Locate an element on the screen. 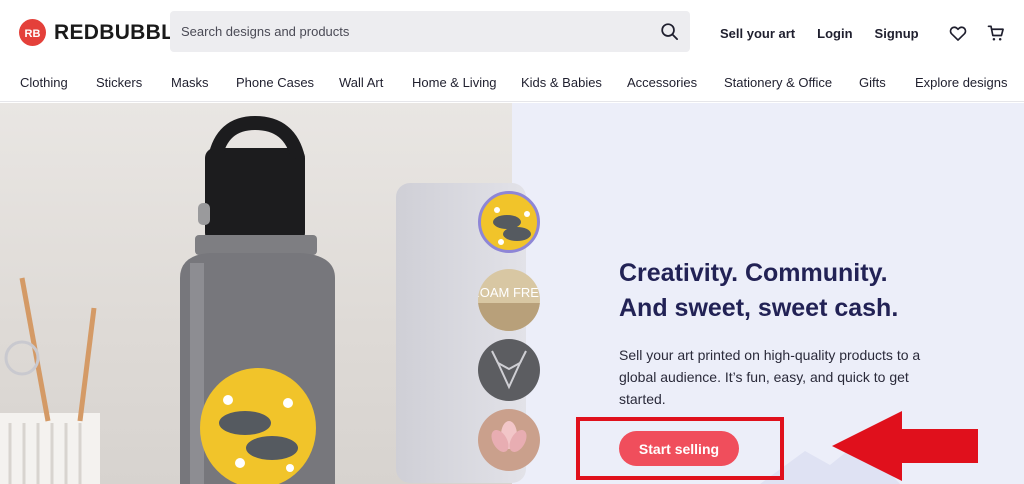 The height and width of the screenshot is (484, 1024). sell-your-art-link: Sell your art is located at coordinates (757, 33).